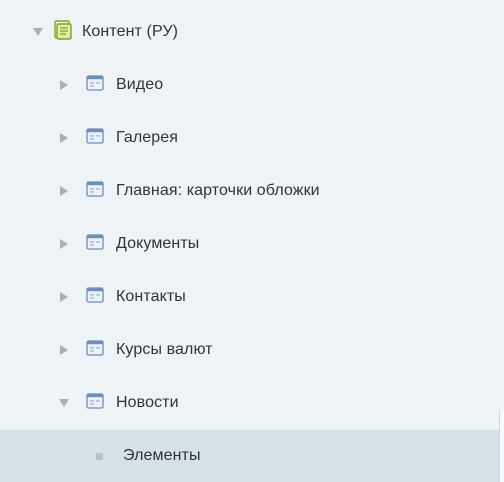 The width and height of the screenshot is (504, 482). What do you see at coordinates (252, 297) in the screenshot?
I see `tree-item-contacts: Контакты` at bounding box center [252, 297].